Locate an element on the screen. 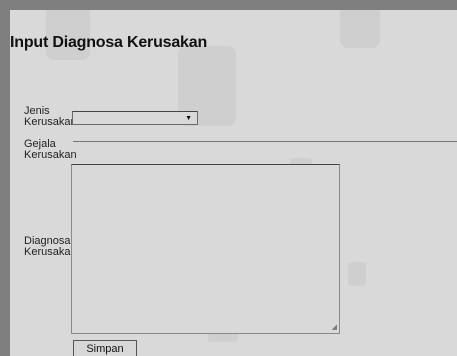 The width and height of the screenshot is (457, 356). resize-grip-icon: ◢ is located at coordinates (334, 327).